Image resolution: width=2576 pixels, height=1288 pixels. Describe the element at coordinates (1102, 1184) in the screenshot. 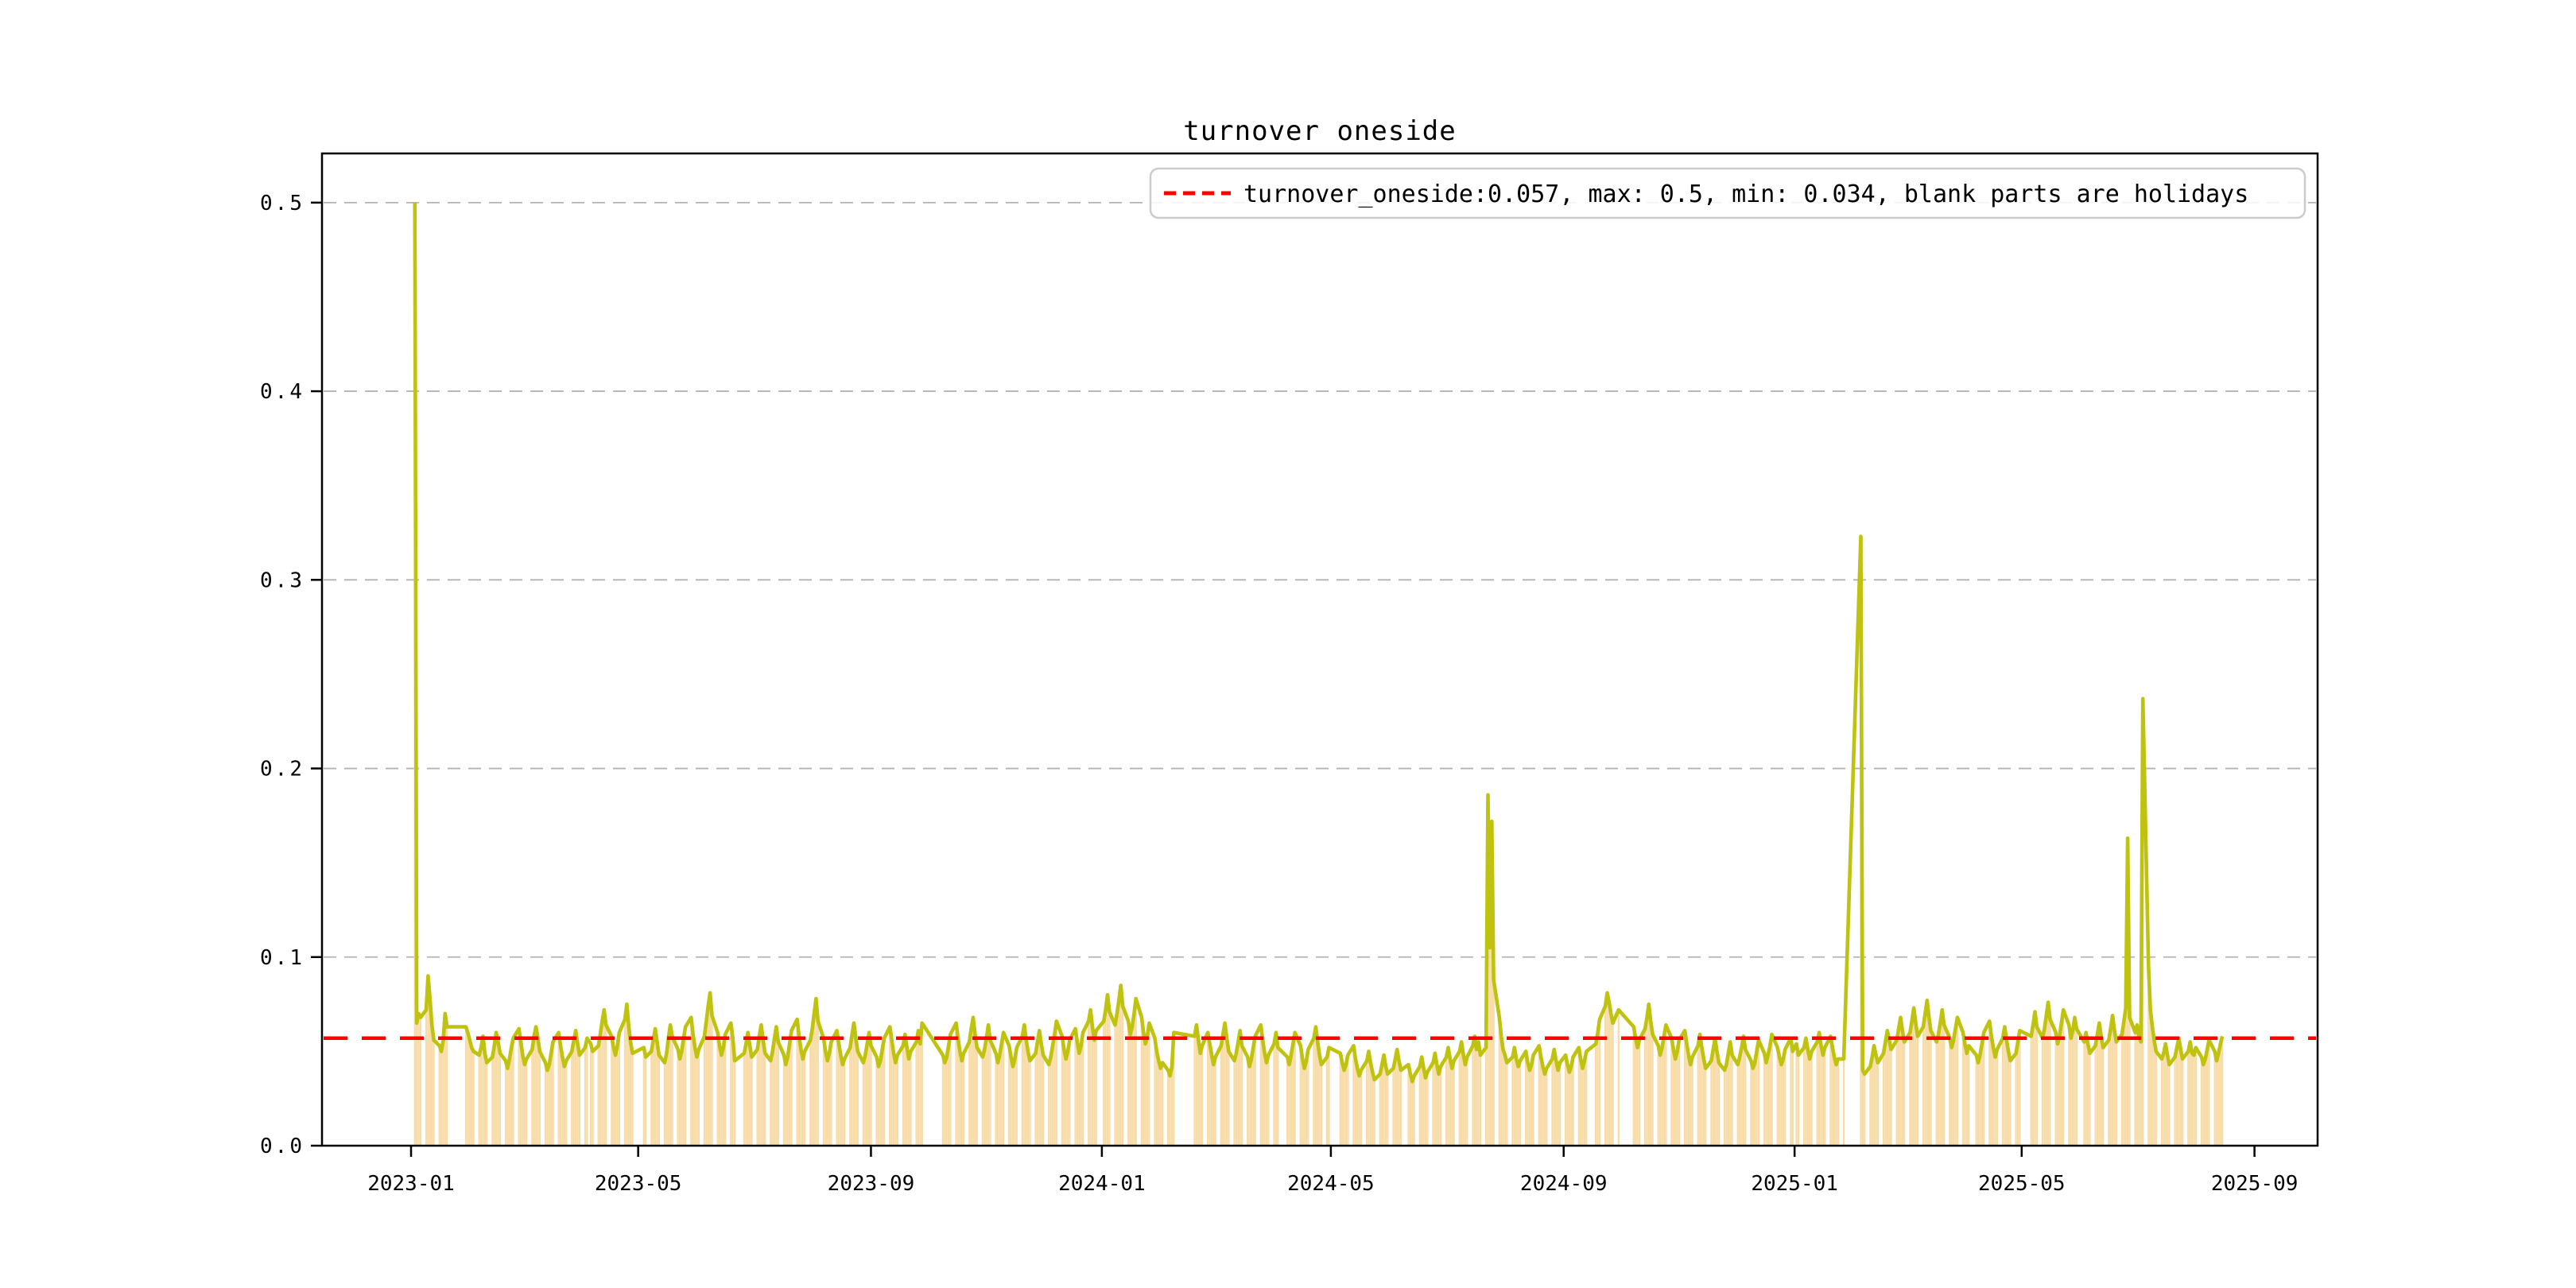

I see `x-tick-label: 2024-01` at that location.